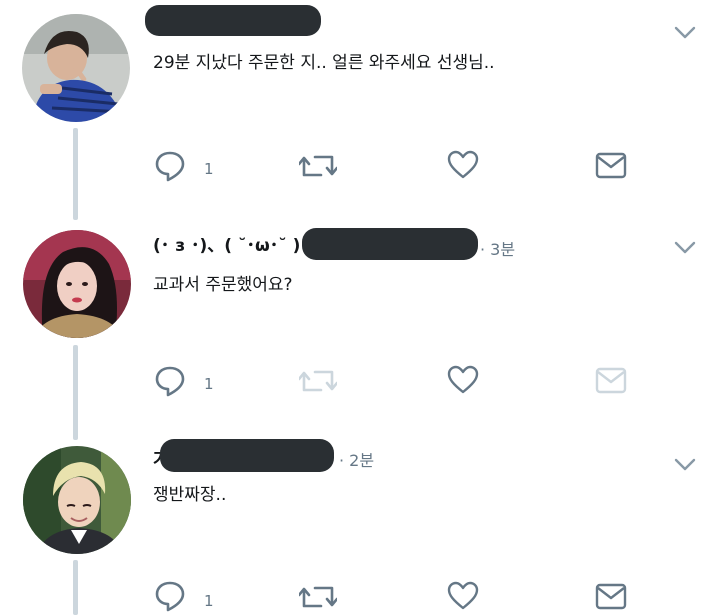 The height and width of the screenshot is (615, 720). I want to click on tweet-text: 쟁반짜장.., so click(190, 495).